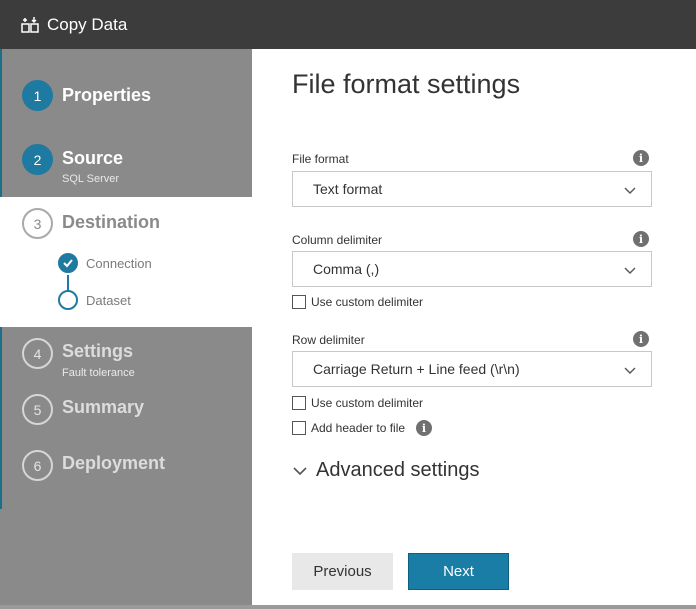 The width and height of the screenshot is (696, 609). Describe the element at coordinates (458, 571) in the screenshot. I see `next-button: Next` at that location.